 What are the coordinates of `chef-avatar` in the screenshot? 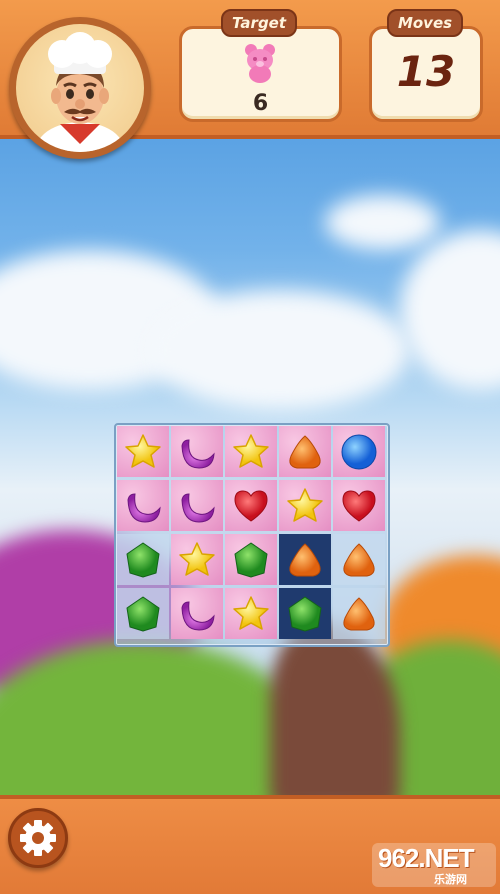 It's located at (80, 88).